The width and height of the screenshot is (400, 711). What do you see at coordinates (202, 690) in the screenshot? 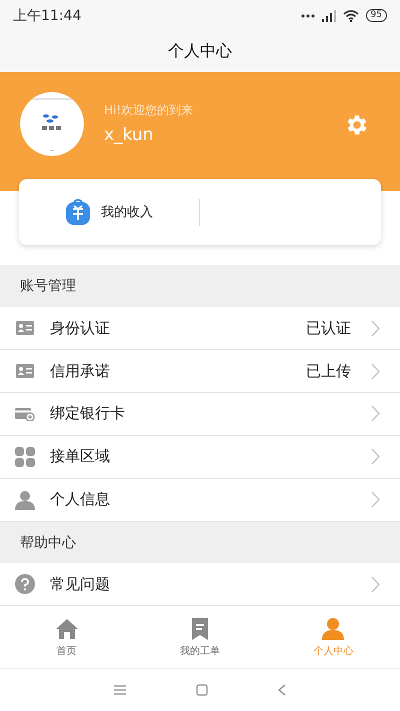
I see `square-icon` at bounding box center [202, 690].